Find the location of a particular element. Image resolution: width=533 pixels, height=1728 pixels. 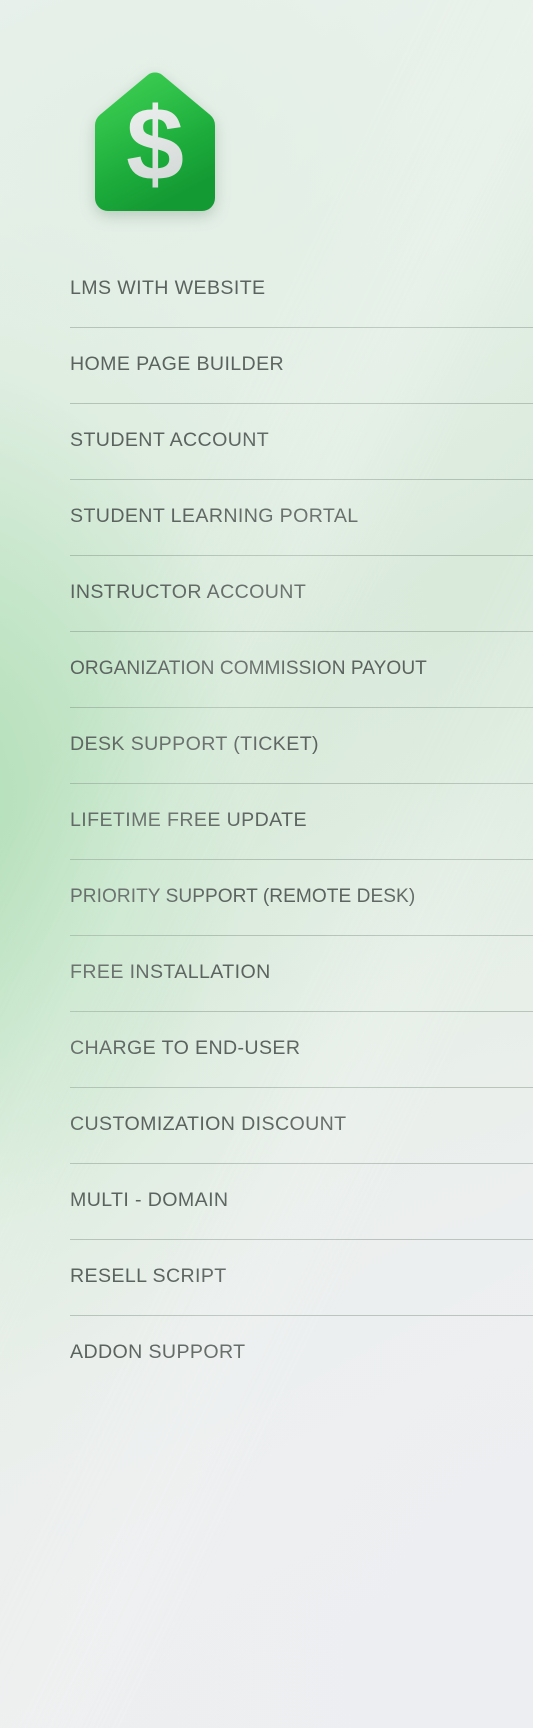

feature-item: ORGANIZATION COMMISSION PAYOUT is located at coordinates (266, 669).